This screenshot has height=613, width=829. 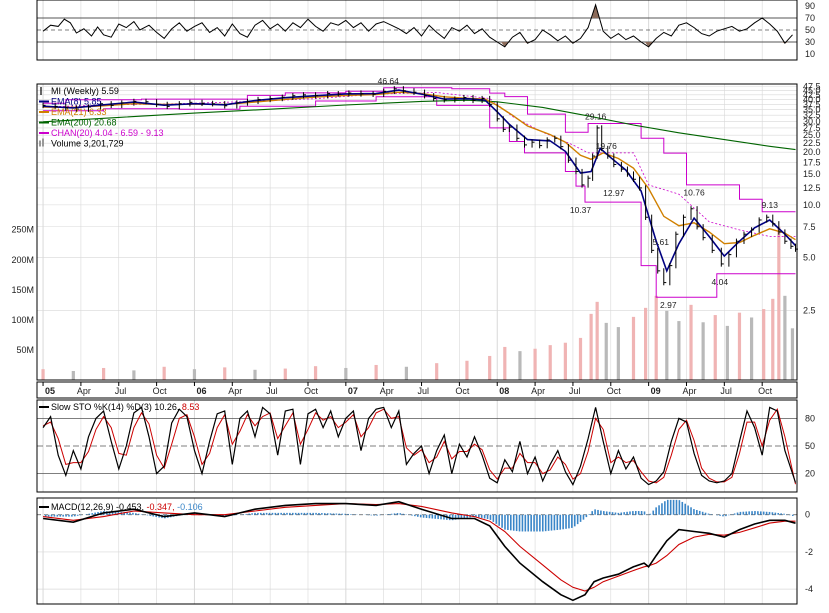 I want to click on price-tick-label: 2.5, so click(x=809, y=310).